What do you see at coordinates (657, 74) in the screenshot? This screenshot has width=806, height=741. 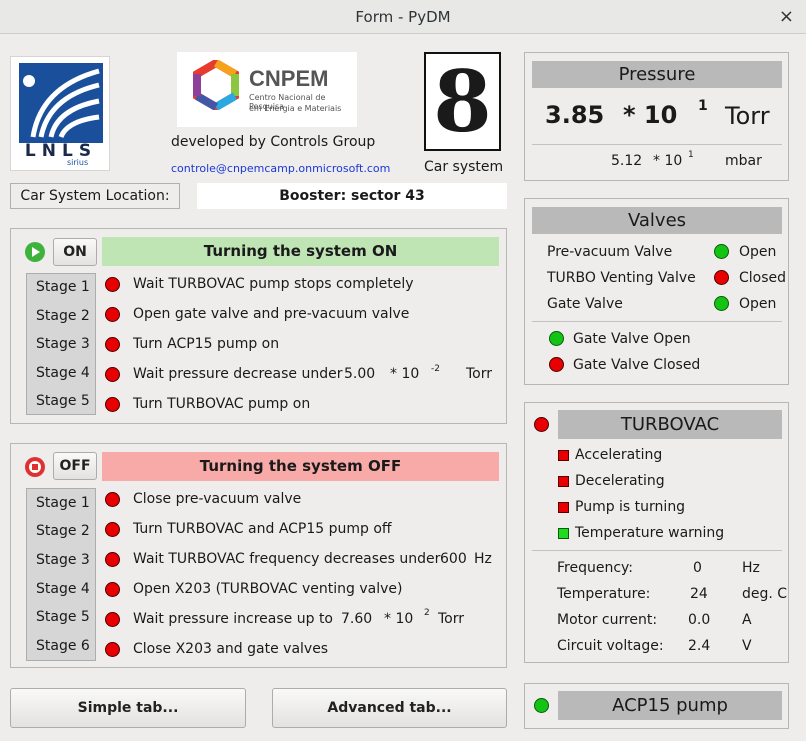 I see `pressure-title: Pressure` at bounding box center [657, 74].